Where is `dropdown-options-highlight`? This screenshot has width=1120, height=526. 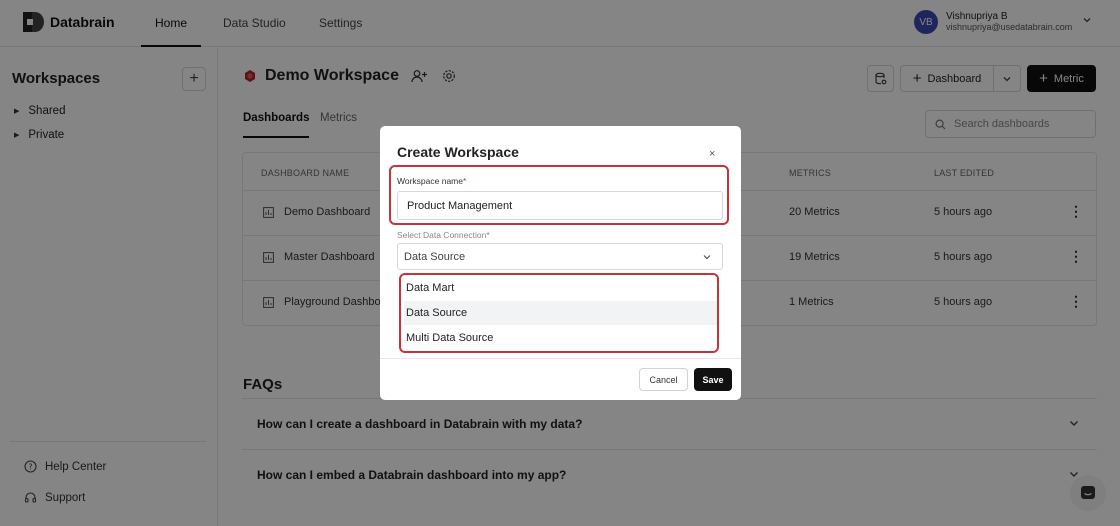 dropdown-options-highlight is located at coordinates (559, 313).